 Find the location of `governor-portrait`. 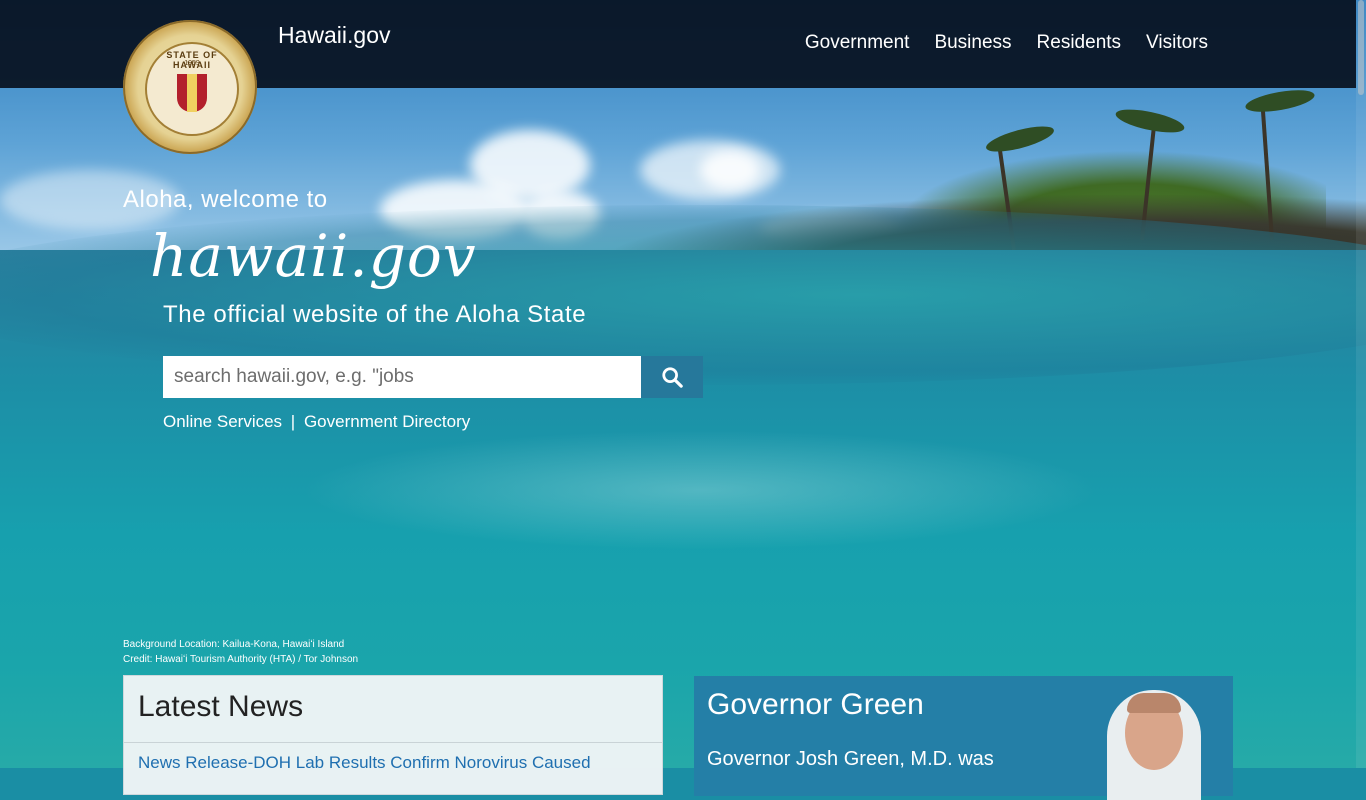

governor-portrait is located at coordinates (1154, 745).